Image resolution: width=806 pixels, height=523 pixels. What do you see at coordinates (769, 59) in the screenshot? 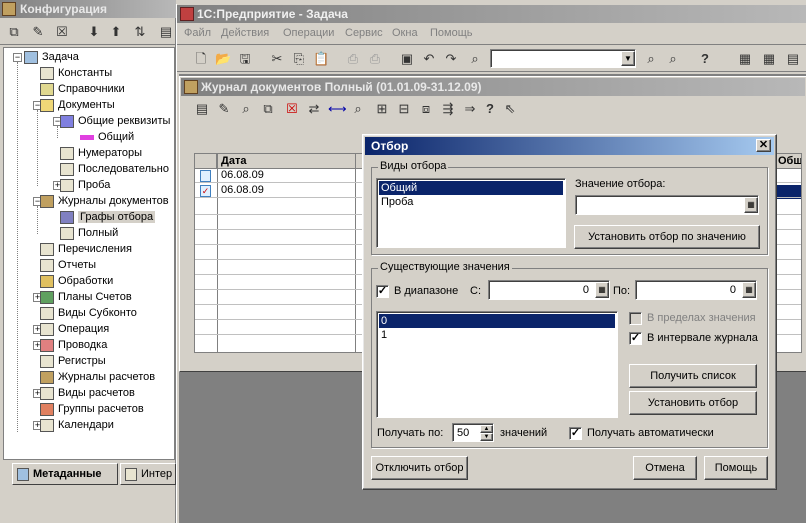
I see `calendar-icon: ▦` at bounding box center [769, 59].